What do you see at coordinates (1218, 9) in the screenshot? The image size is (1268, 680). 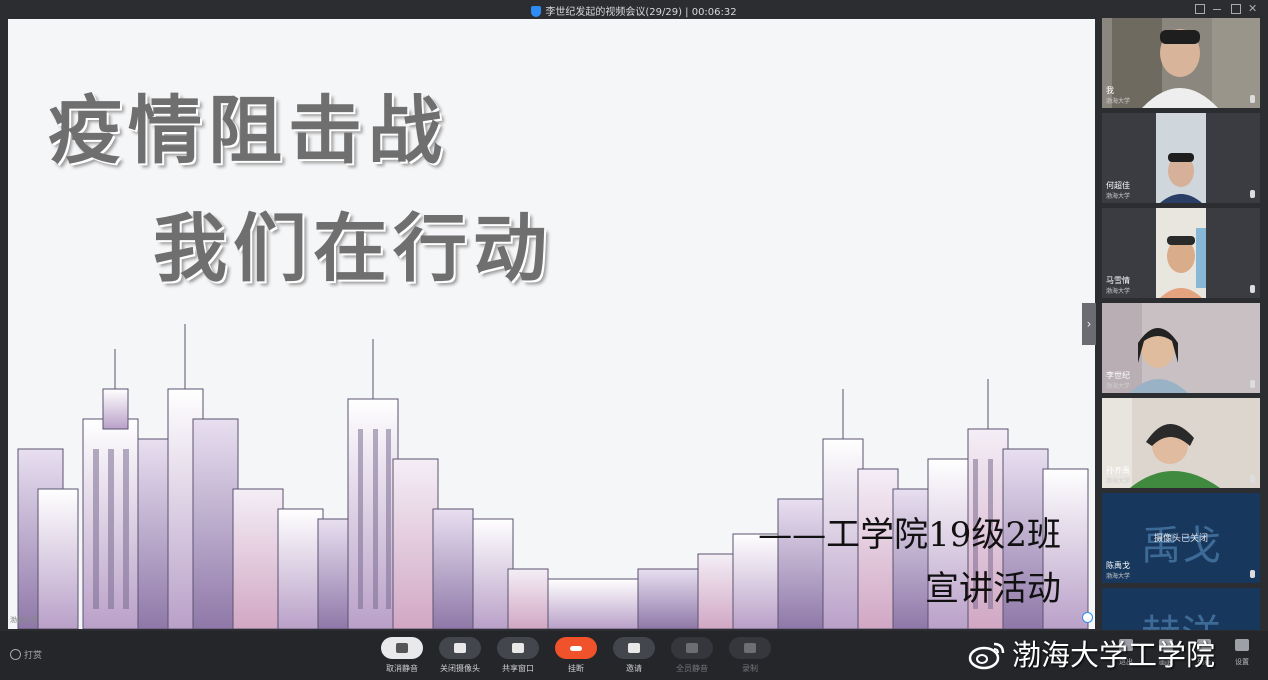 I see `minimize-icon` at bounding box center [1218, 9].